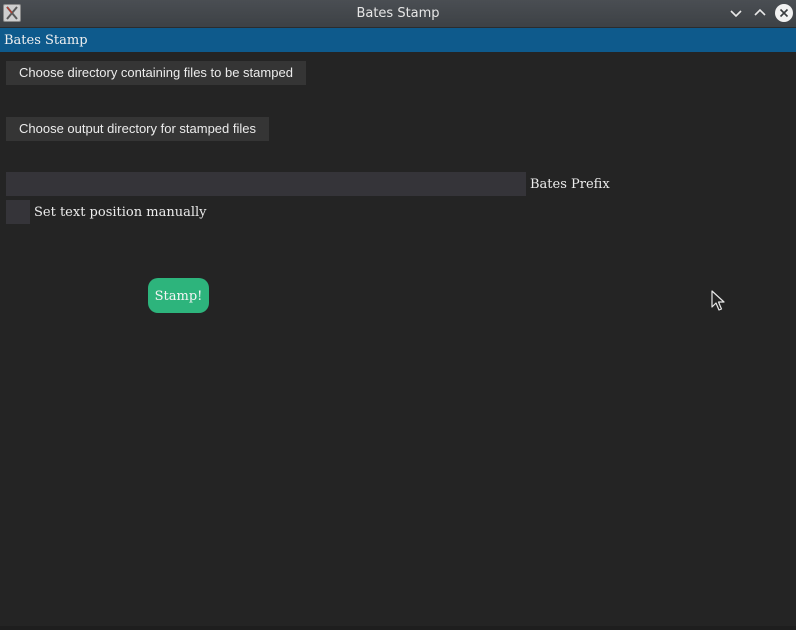 This screenshot has height=630, width=796. I want to click on bates-prefix-label: Bates Prefix, so click(570, 184).